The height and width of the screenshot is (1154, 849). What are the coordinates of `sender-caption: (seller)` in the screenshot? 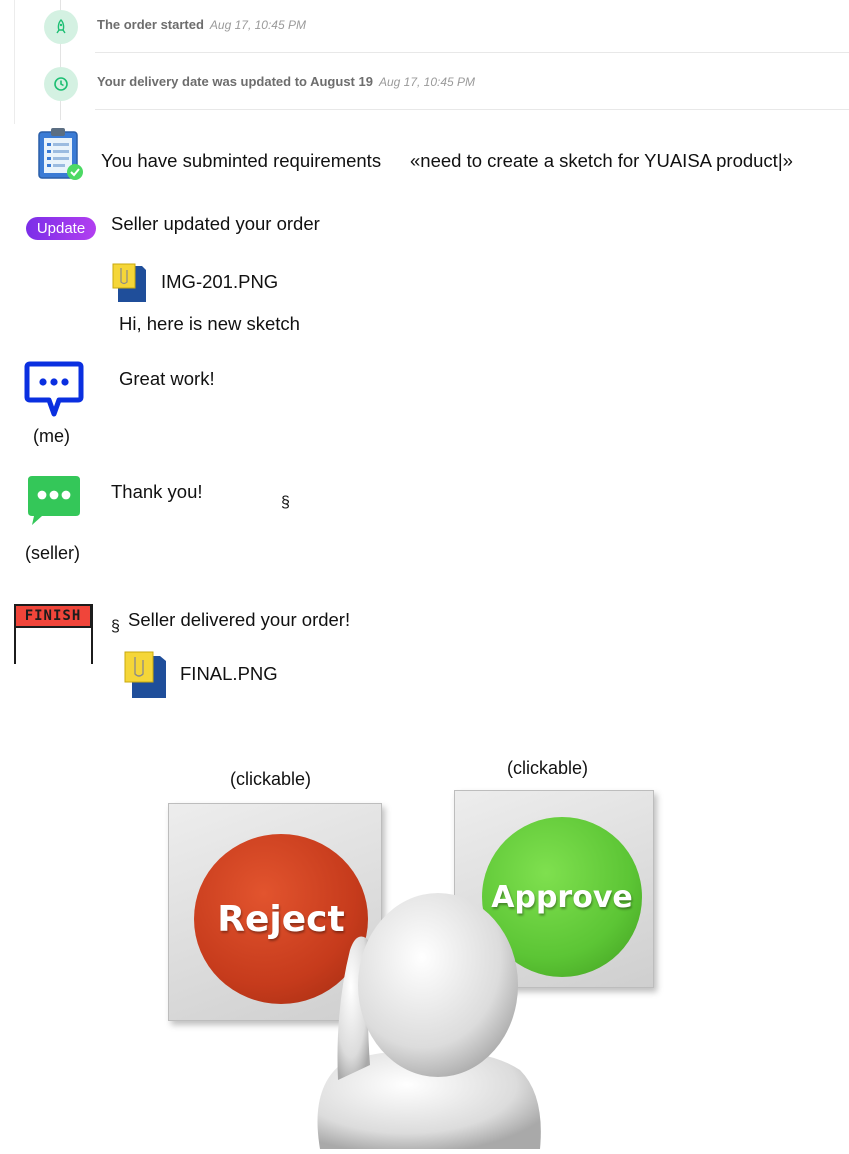 It's located at (53, 553).